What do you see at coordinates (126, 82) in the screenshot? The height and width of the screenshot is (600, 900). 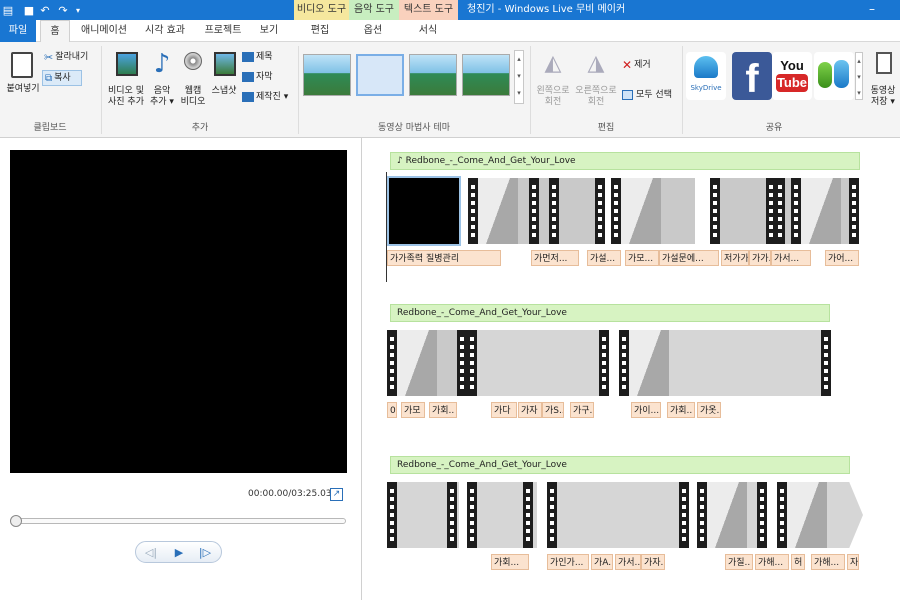 I see `add-video-photo-button: 비디오 및 사진 추가` at bounding box center [126, 82].